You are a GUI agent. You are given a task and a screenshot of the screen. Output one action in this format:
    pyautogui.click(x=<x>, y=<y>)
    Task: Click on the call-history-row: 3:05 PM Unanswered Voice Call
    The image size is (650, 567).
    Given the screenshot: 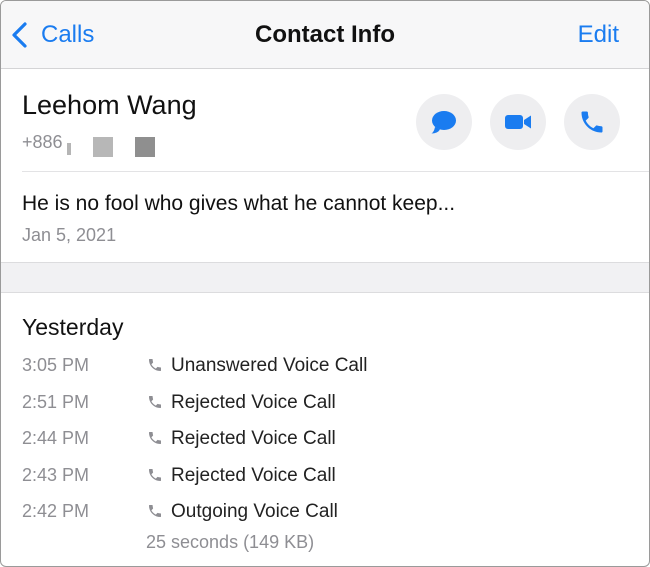 What is the action you would take?
    pyautogui.click(x=325, y=370)
    